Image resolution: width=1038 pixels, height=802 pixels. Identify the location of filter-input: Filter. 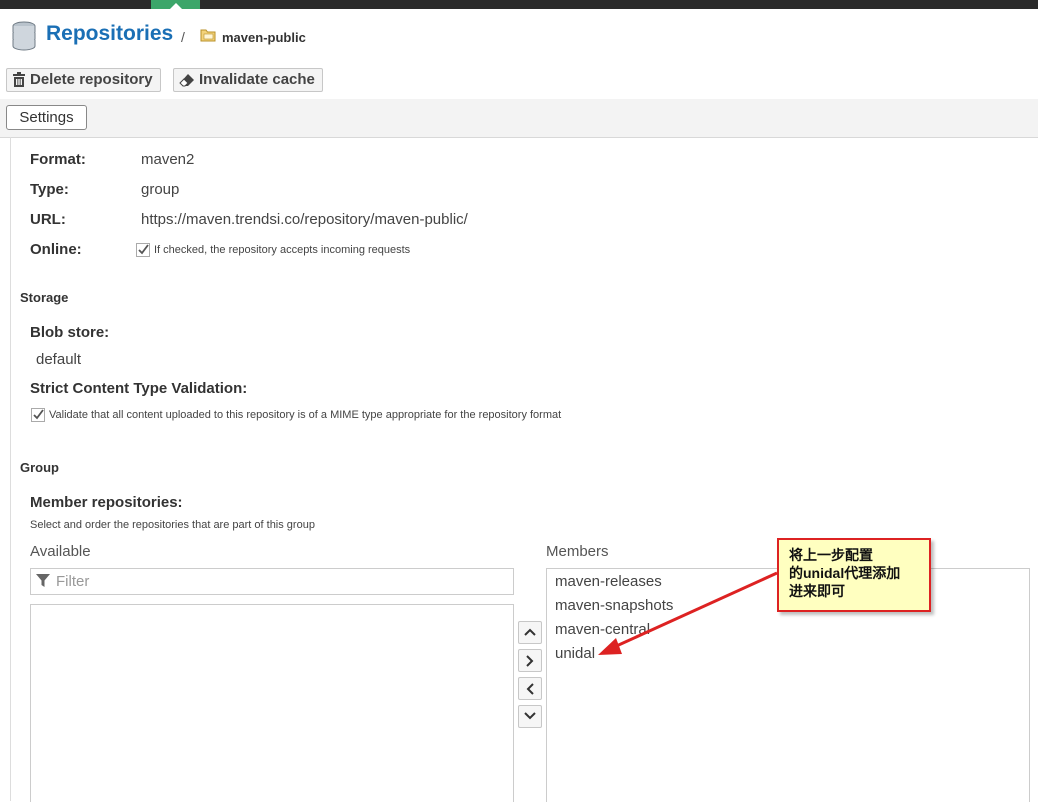
(272, 581).